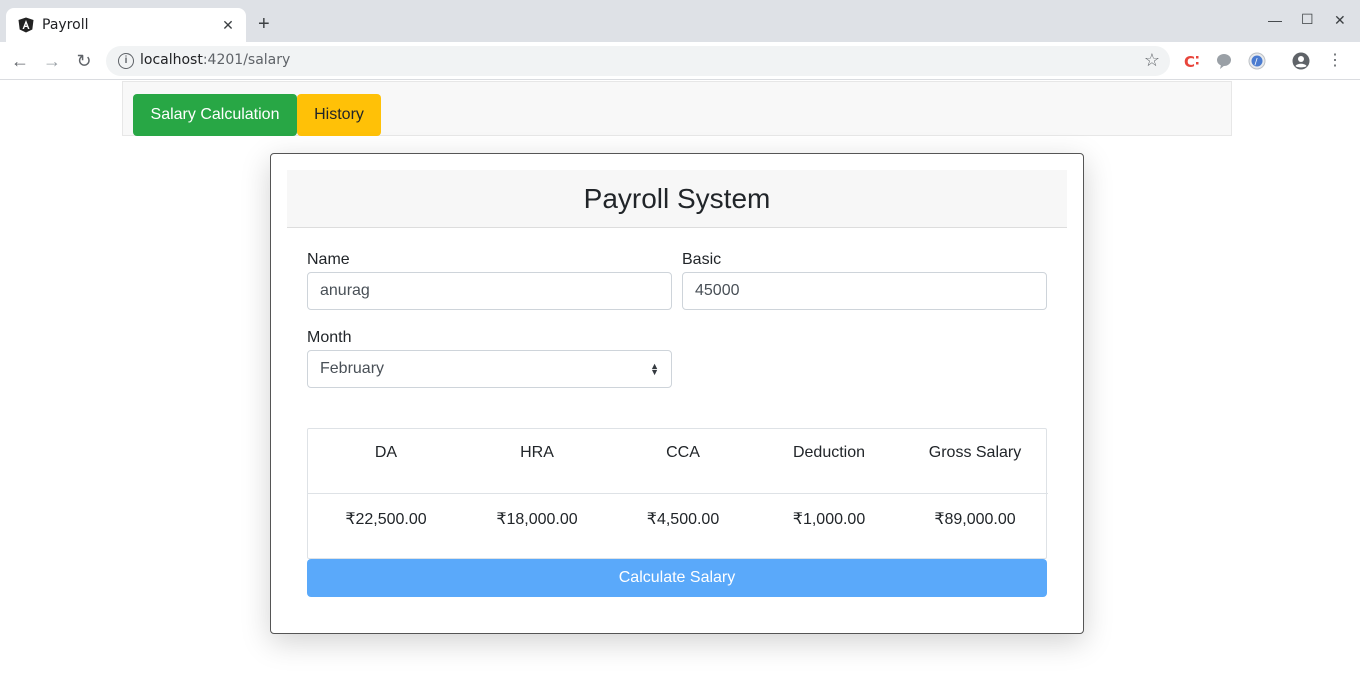 Image resolution: width=1360 pixels, height=692 pixels. I want to click on svg-text: C, so click(1189, 61).